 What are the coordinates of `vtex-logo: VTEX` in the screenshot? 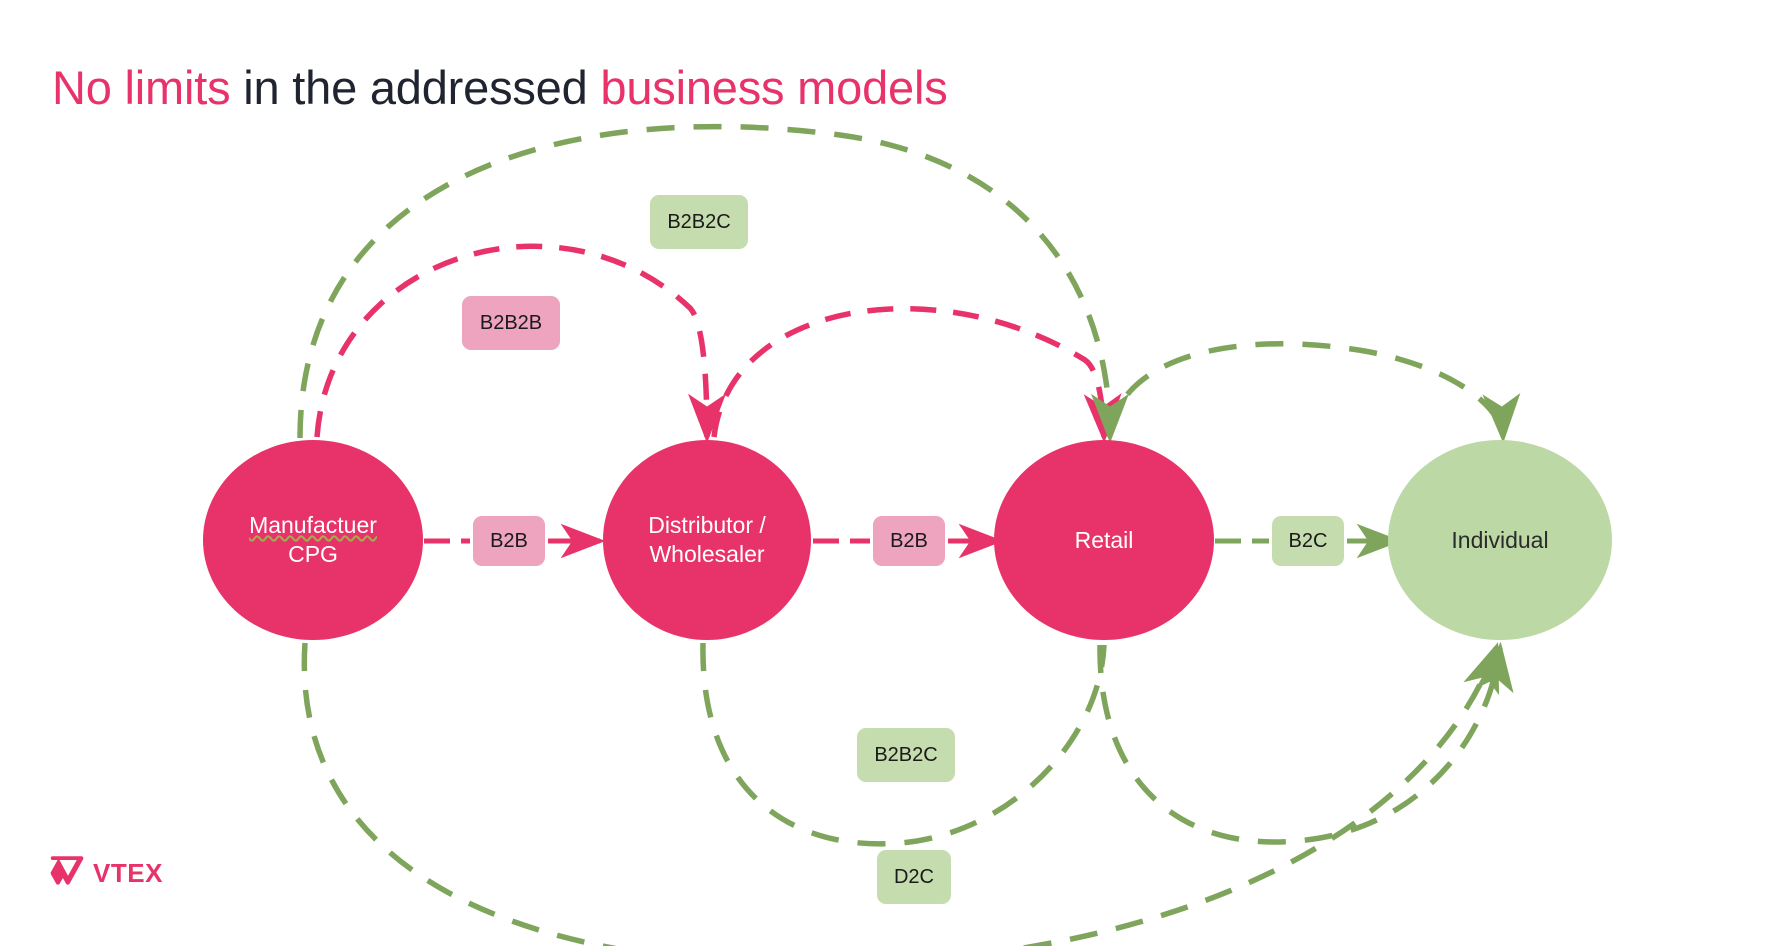 It's located at (106, 873).